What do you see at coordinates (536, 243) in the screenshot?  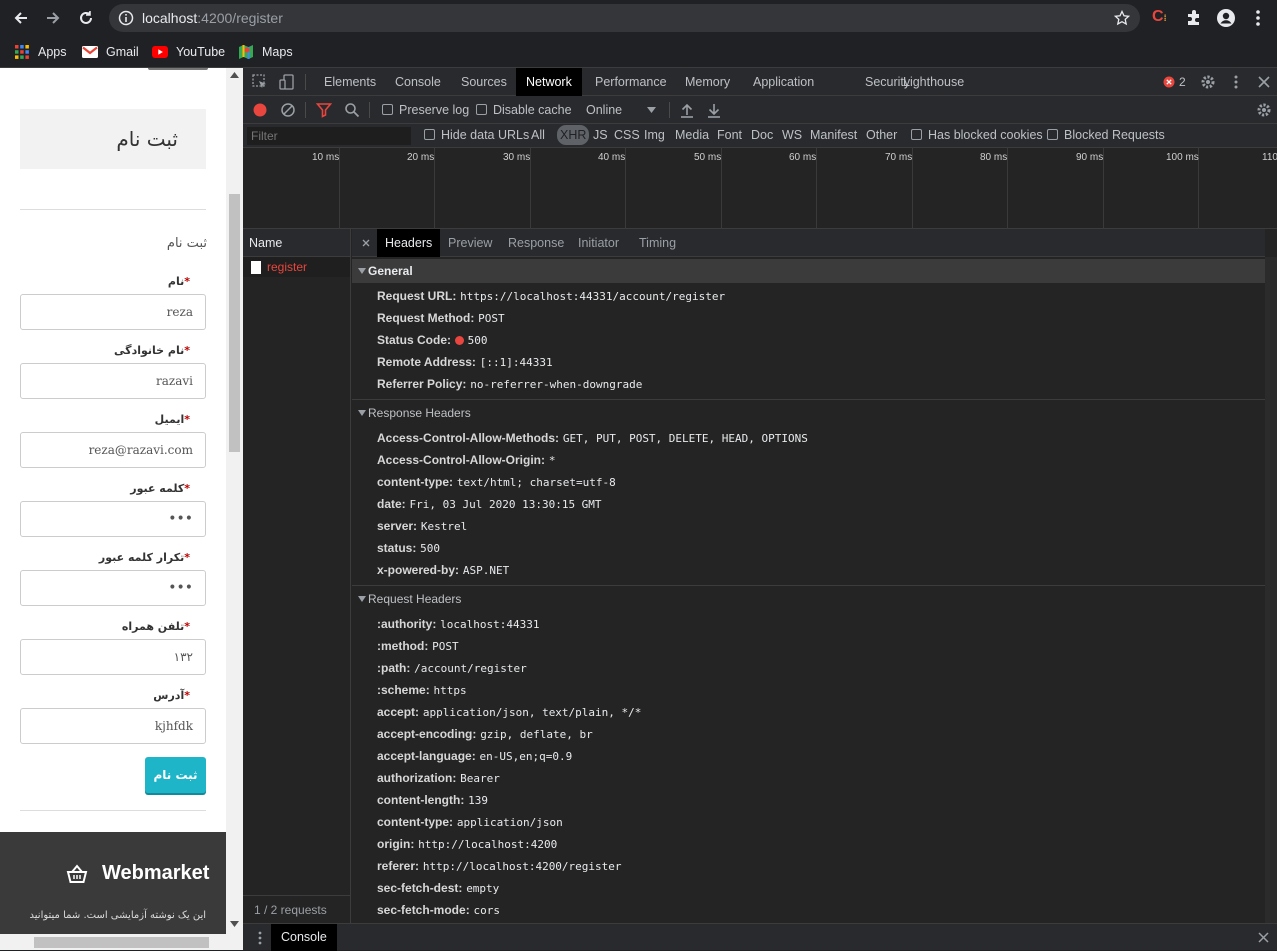 I see `detail-tab-response: Response` at bounding box center [536, 243].